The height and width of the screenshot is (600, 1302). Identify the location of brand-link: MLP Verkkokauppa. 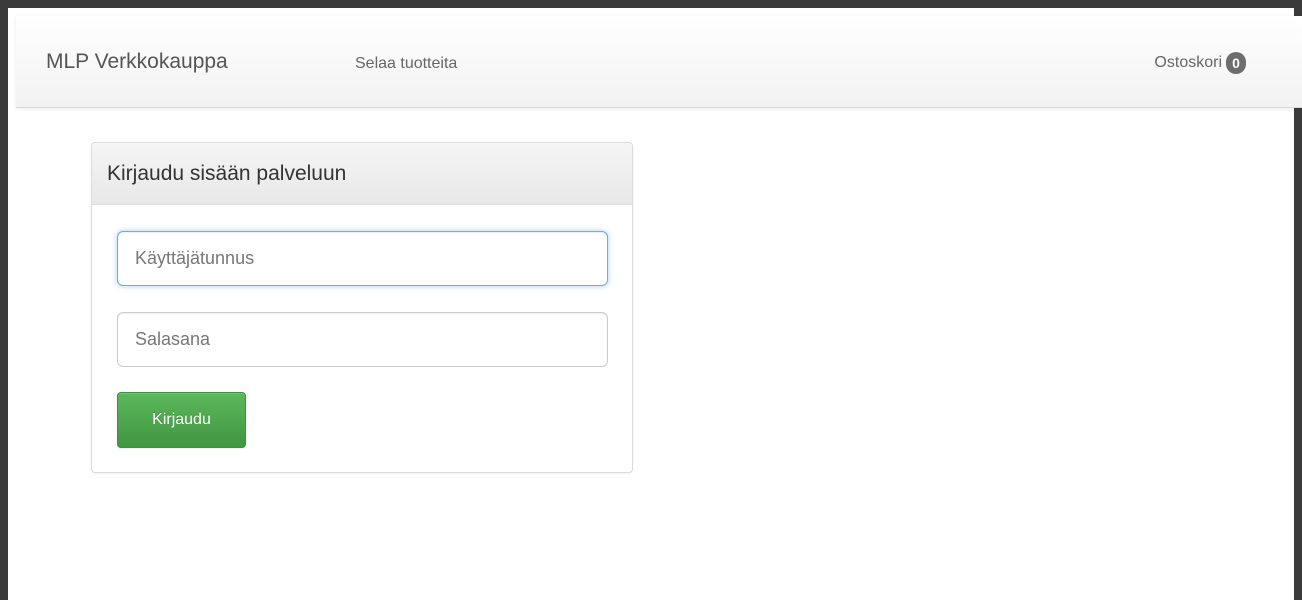
(137, 62).